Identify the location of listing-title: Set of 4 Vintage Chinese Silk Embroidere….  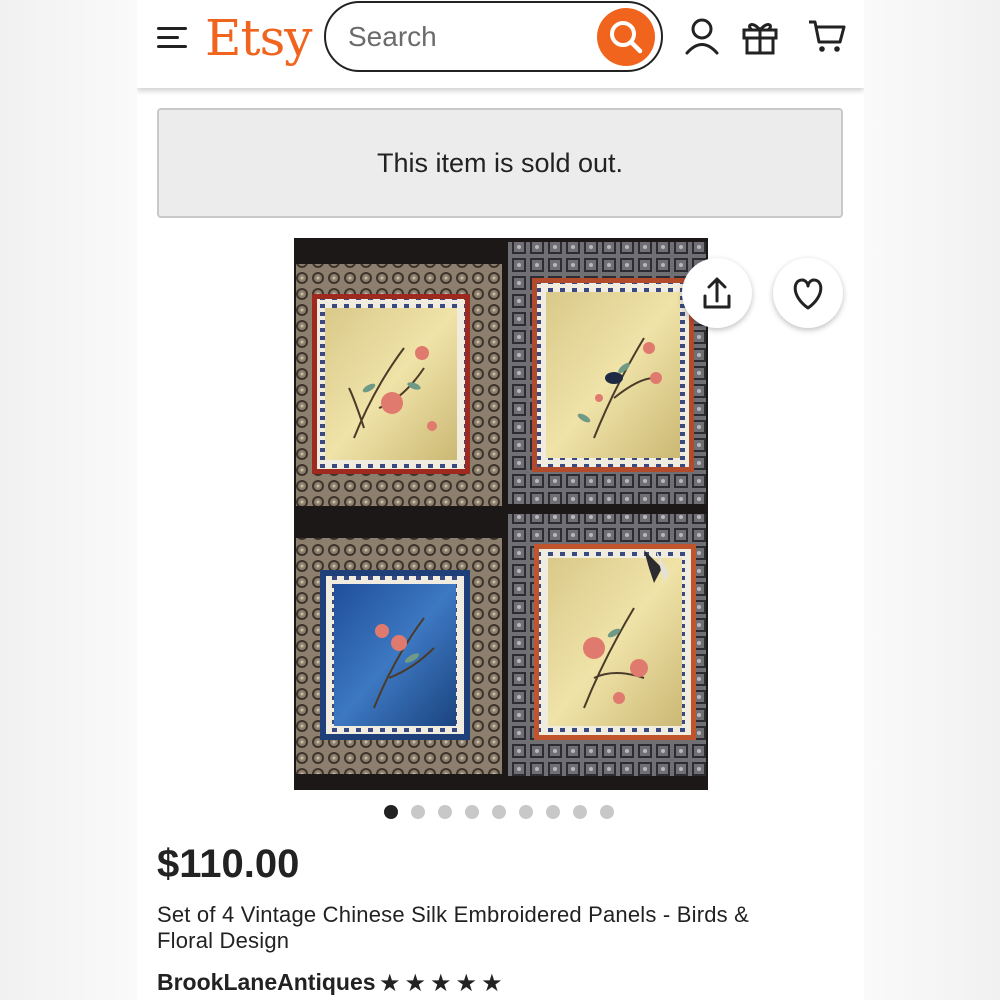
(453, 927).